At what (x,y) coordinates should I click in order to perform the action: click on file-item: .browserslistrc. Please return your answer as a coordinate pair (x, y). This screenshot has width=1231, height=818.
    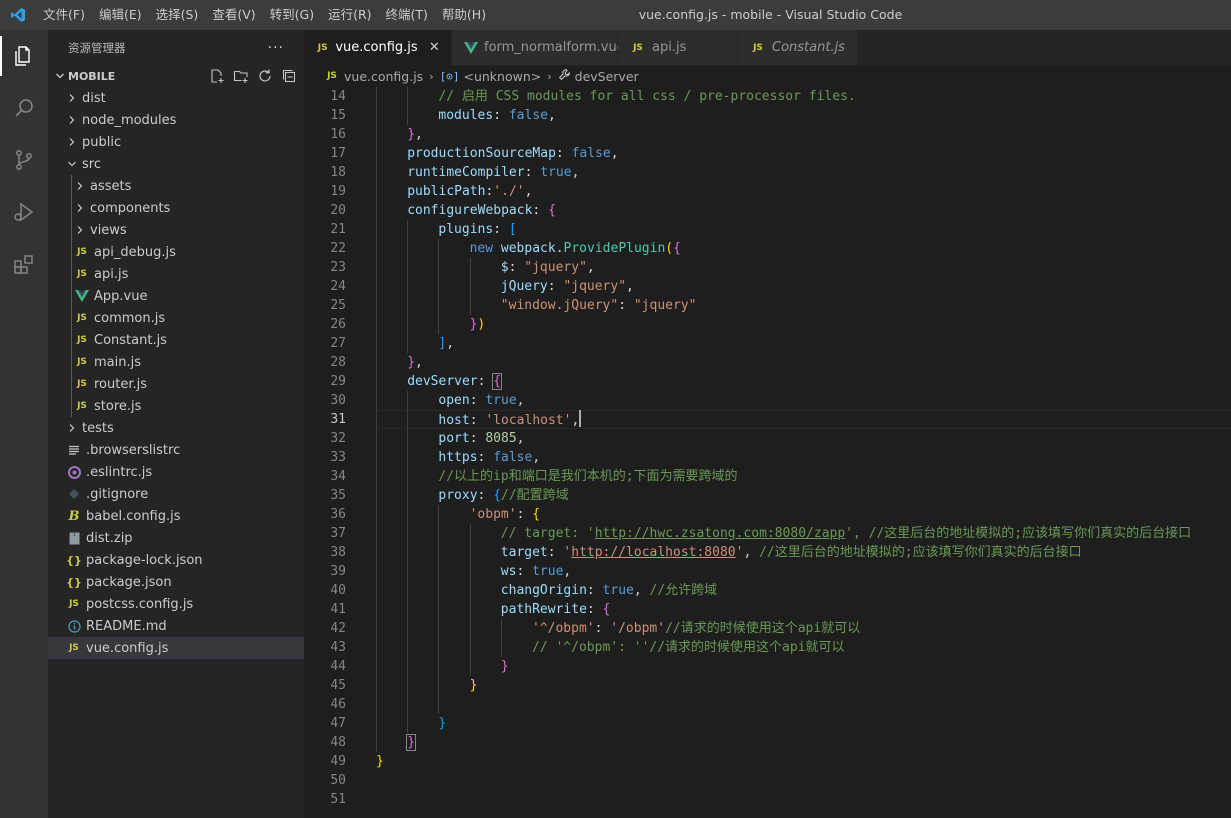
    Looking at the image, I should click on (176, 450).